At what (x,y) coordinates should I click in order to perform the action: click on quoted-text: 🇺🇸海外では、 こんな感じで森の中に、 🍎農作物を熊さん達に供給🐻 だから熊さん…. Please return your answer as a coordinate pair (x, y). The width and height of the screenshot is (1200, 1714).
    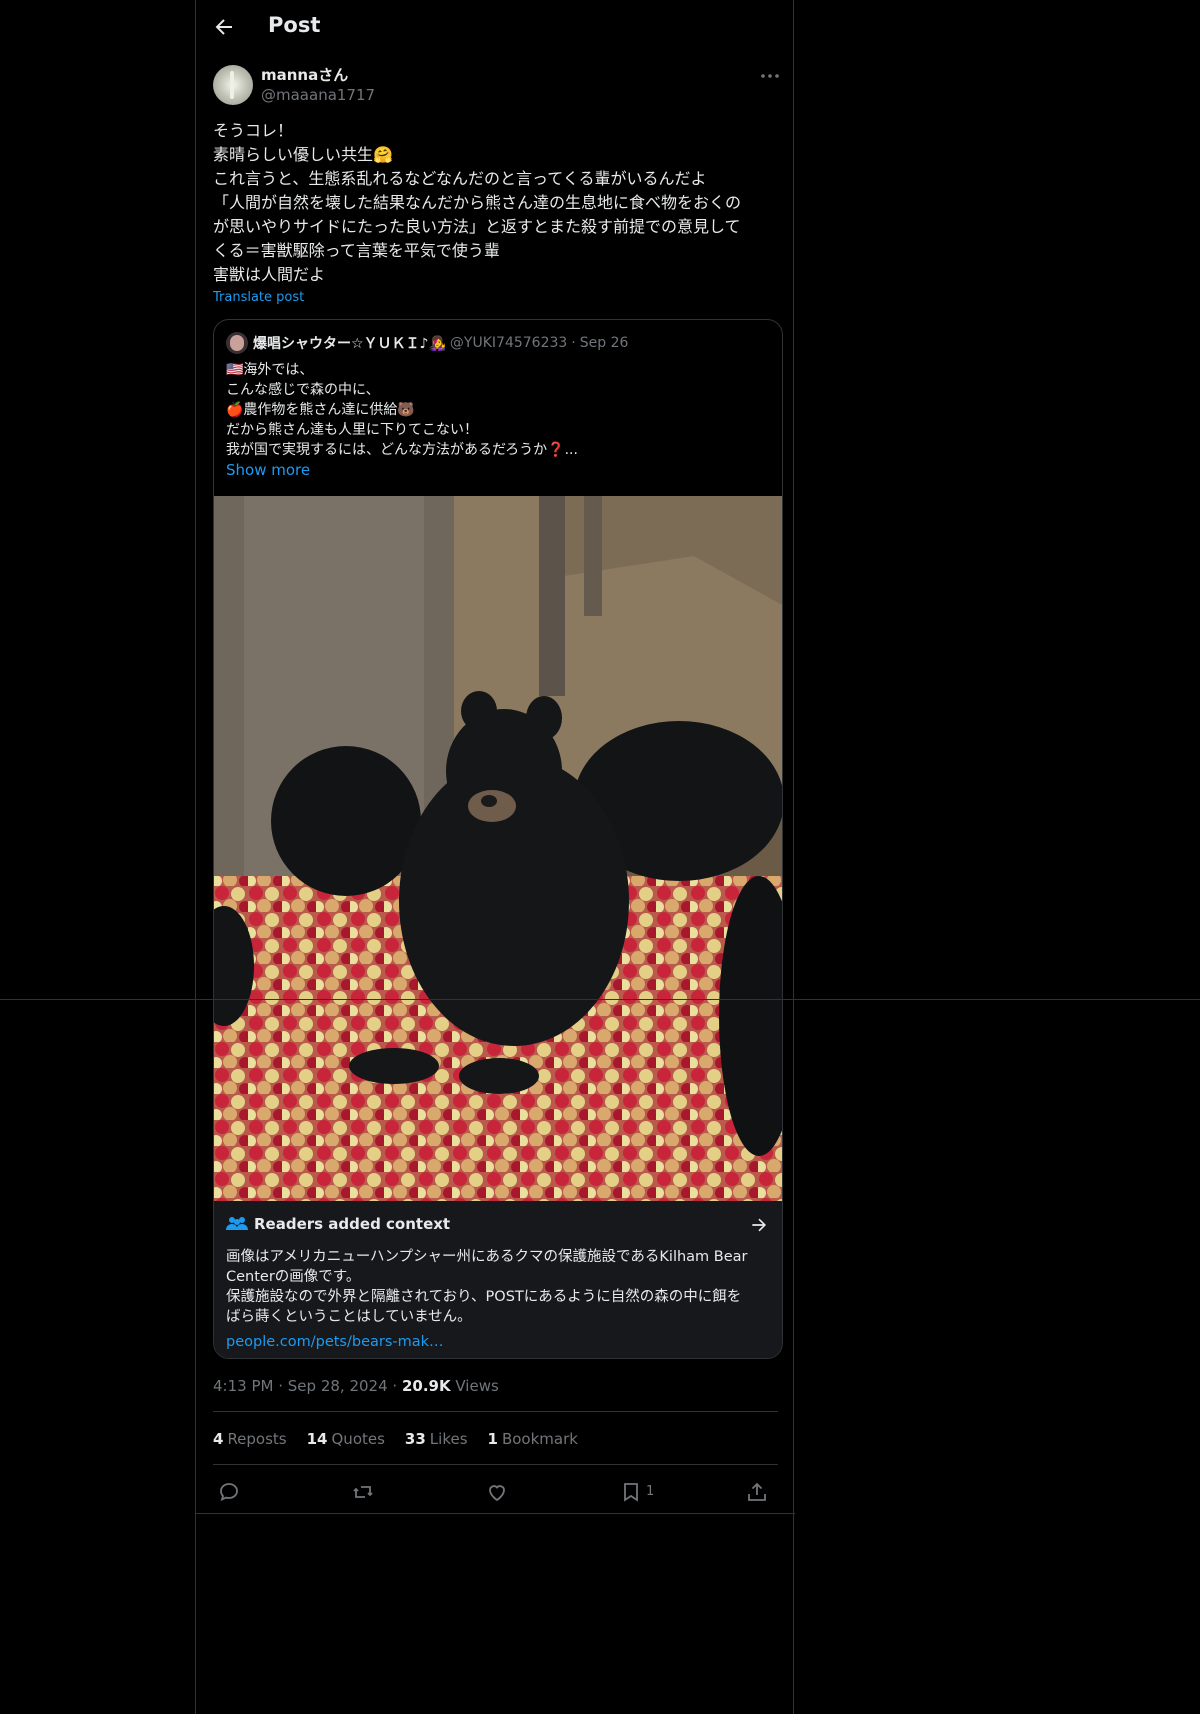
    Looking at the image, I should click on (499, 410).